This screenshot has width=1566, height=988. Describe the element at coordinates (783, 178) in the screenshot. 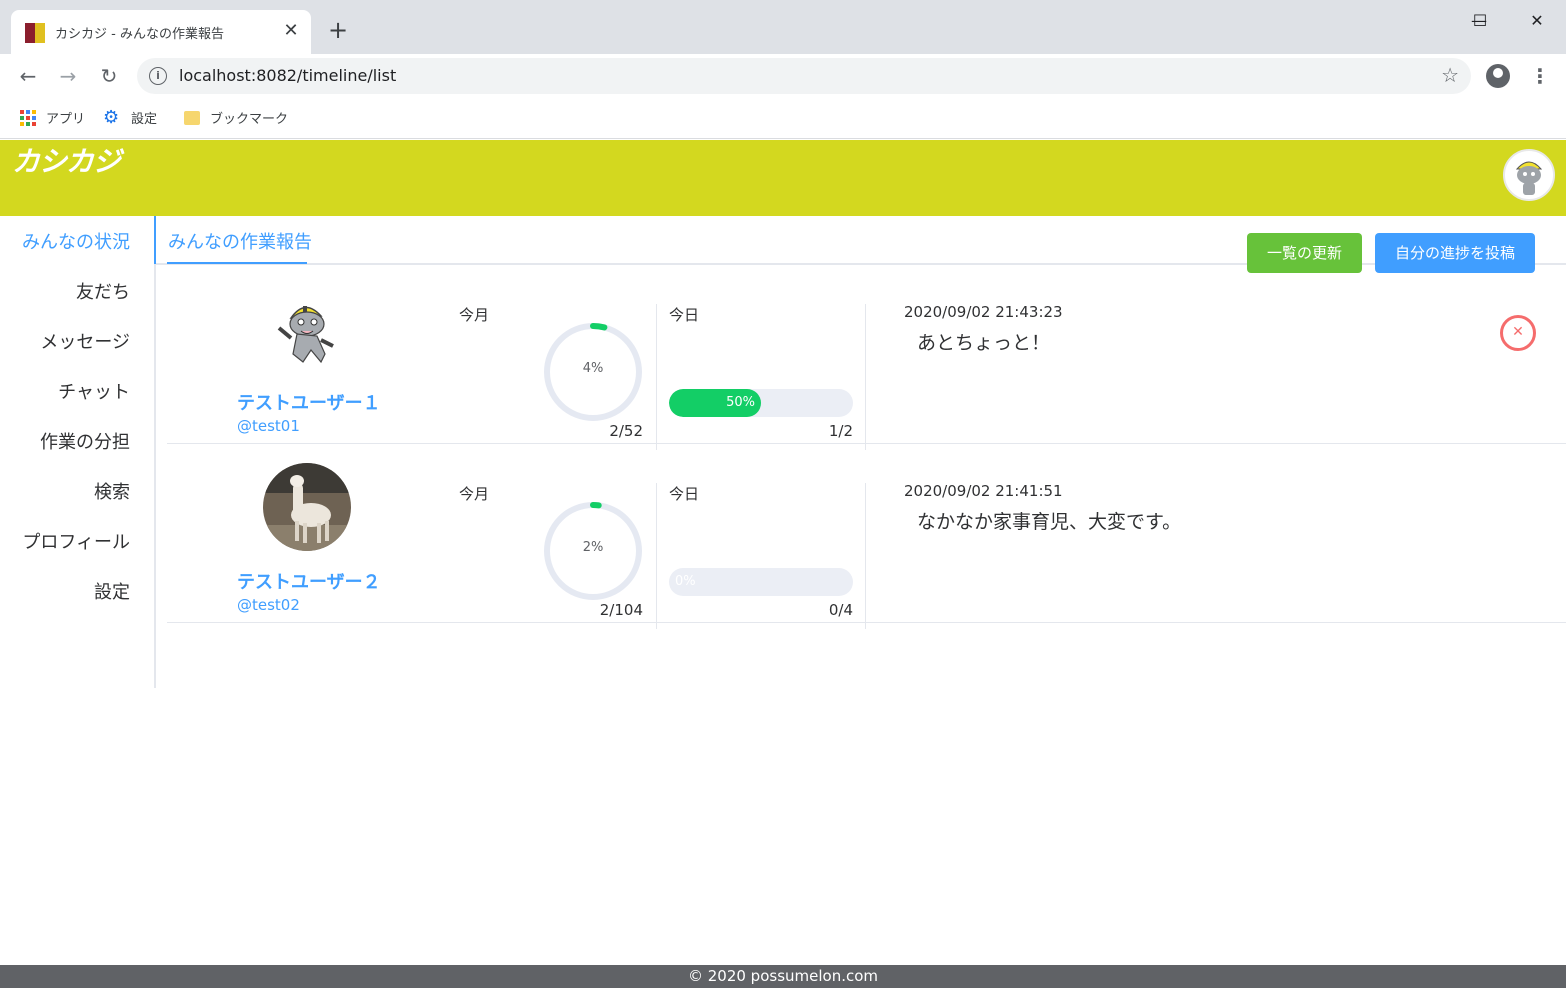

I see `app-header: カシカジ` at that location.